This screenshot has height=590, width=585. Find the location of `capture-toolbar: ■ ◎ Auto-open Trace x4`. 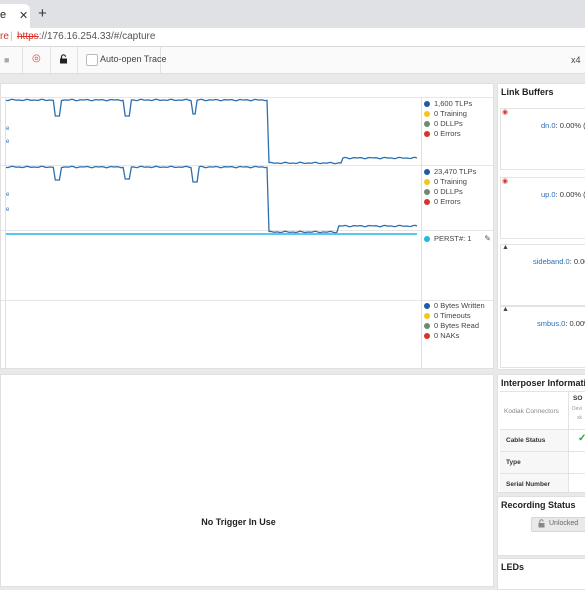

capture-toolbar: ■ ◎ Auto-open Trace x4 is located at coordinates (292, 60).